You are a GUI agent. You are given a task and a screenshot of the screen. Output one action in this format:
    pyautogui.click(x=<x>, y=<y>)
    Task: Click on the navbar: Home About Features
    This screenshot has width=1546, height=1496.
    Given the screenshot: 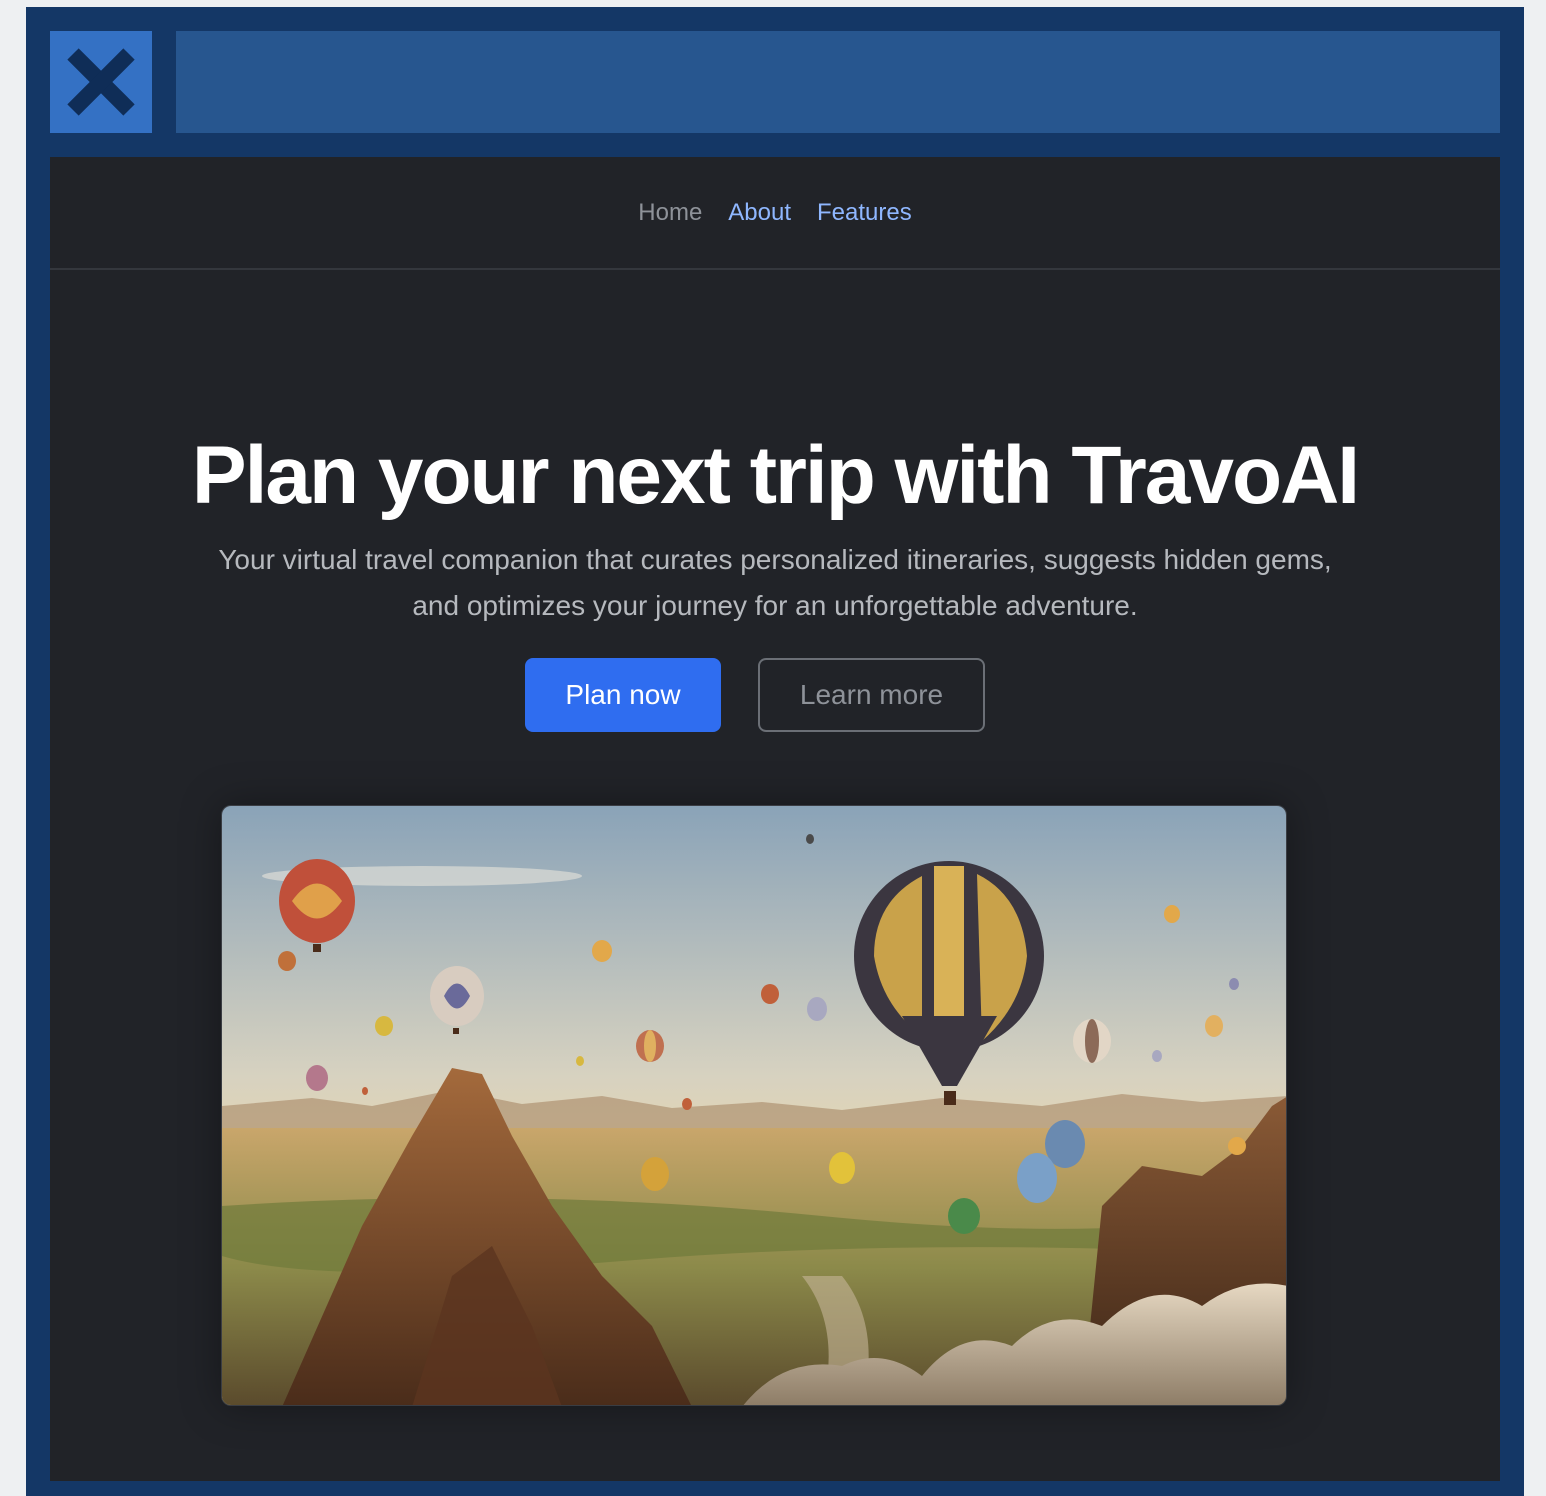 What is the action you would take?
    pyautogui.click(x=775, y=213)
    